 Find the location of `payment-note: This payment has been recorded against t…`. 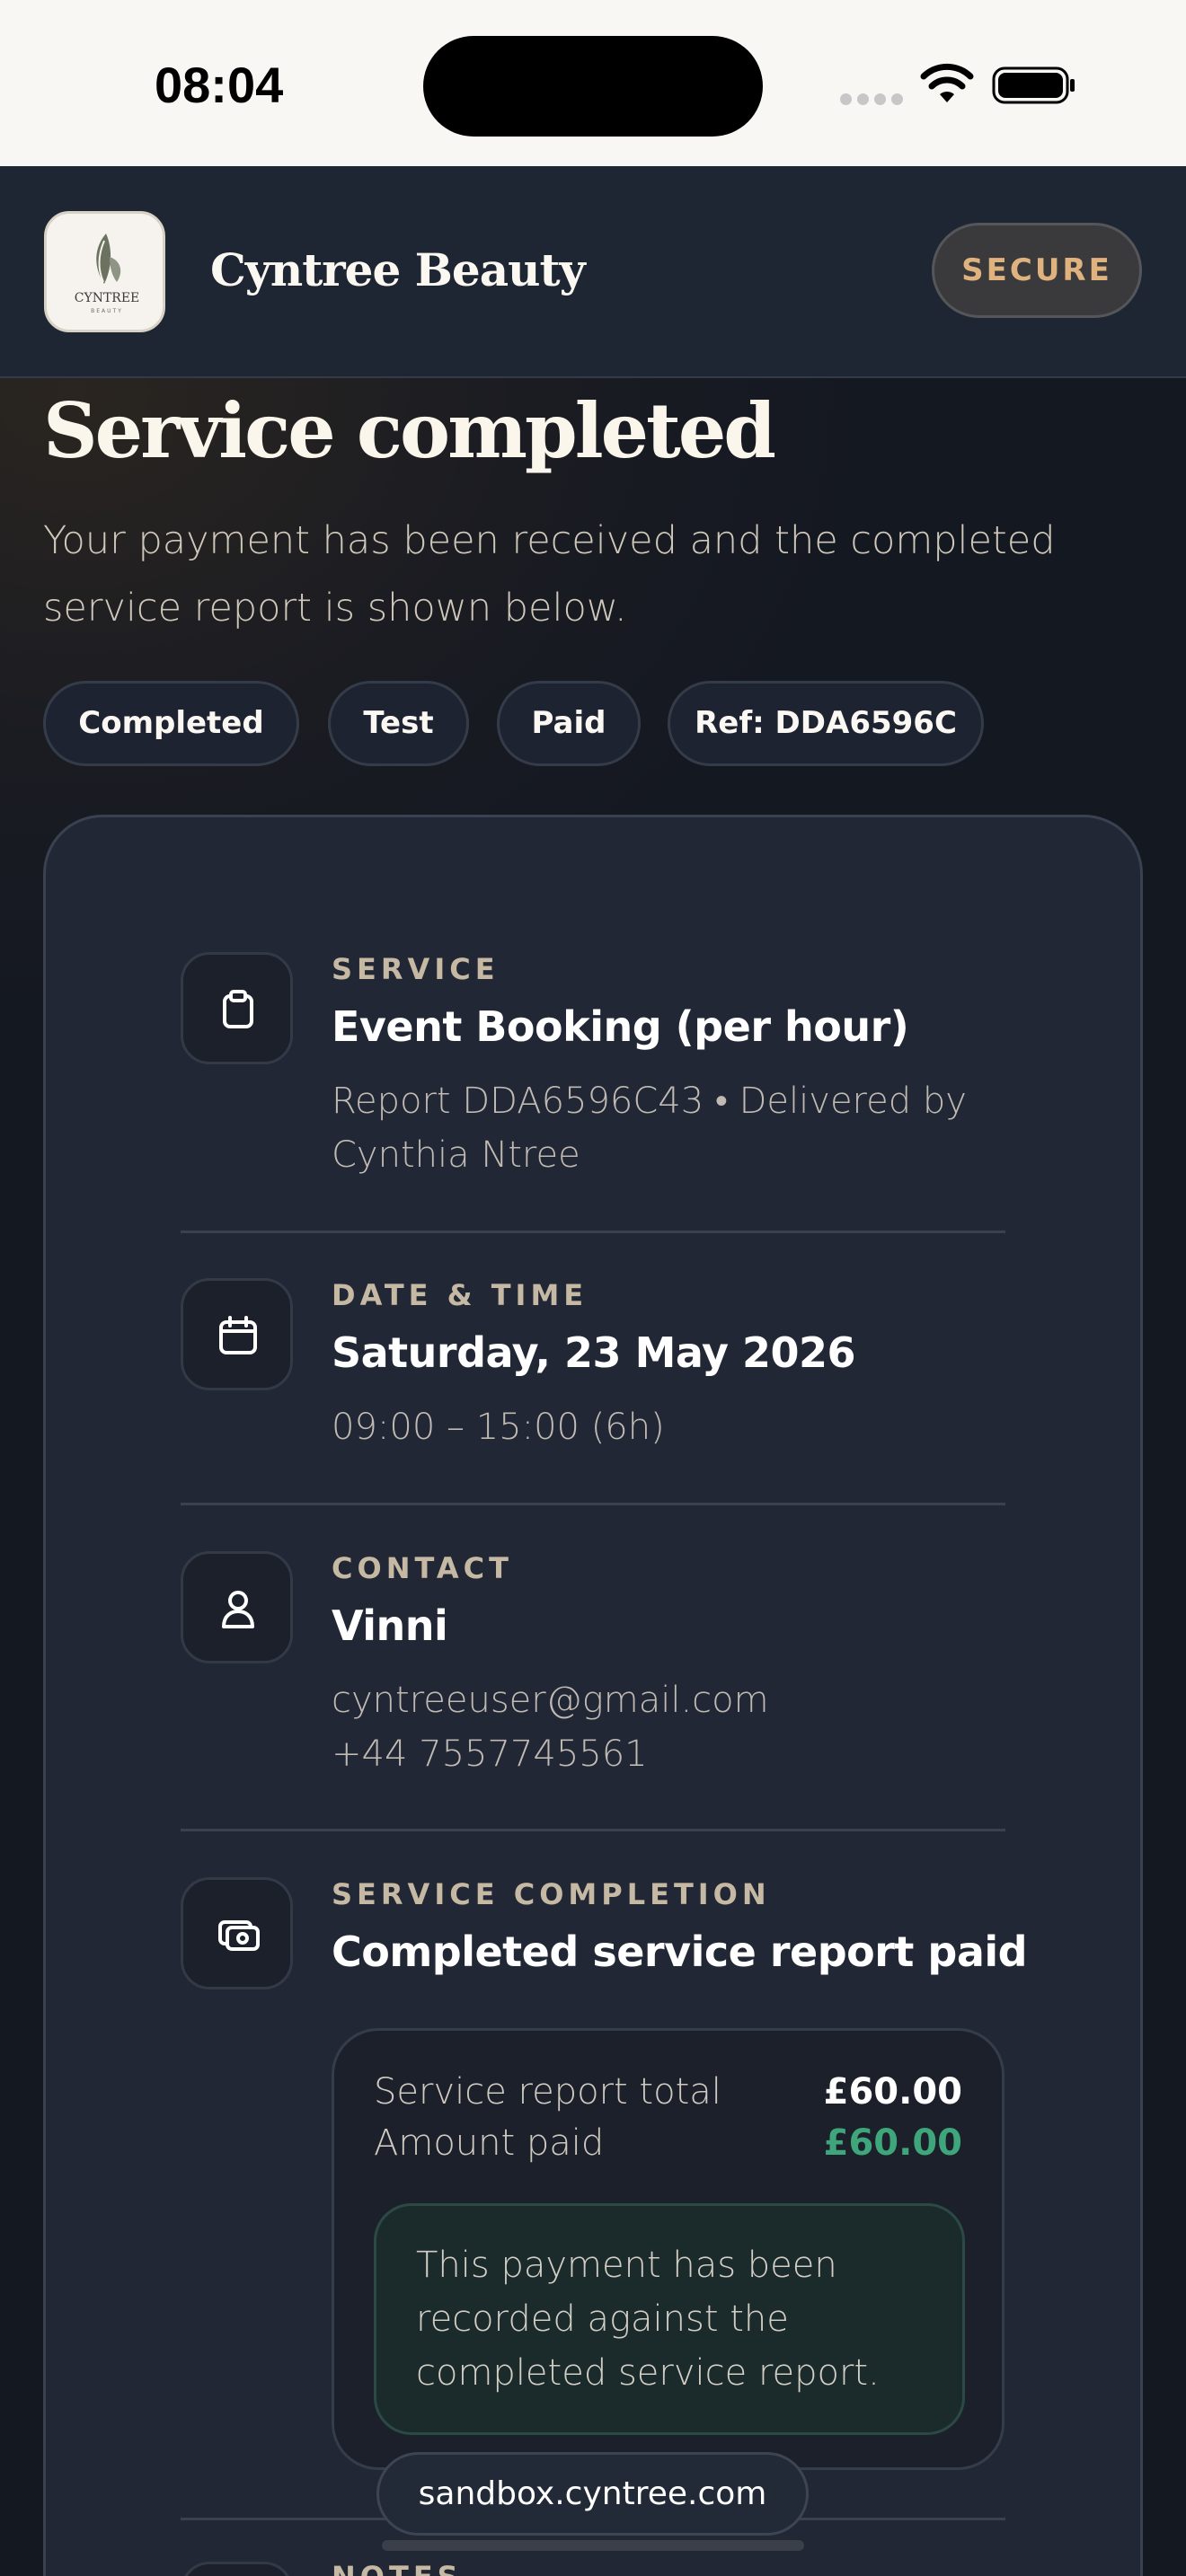

payment-note: This payment has been recorded against t… is located at coordinates (669, 2319).